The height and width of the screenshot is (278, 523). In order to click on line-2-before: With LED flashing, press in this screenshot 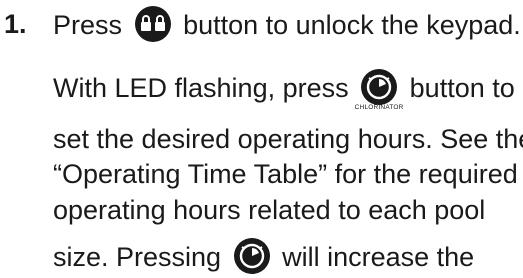, I will do `click(201, 88)`.